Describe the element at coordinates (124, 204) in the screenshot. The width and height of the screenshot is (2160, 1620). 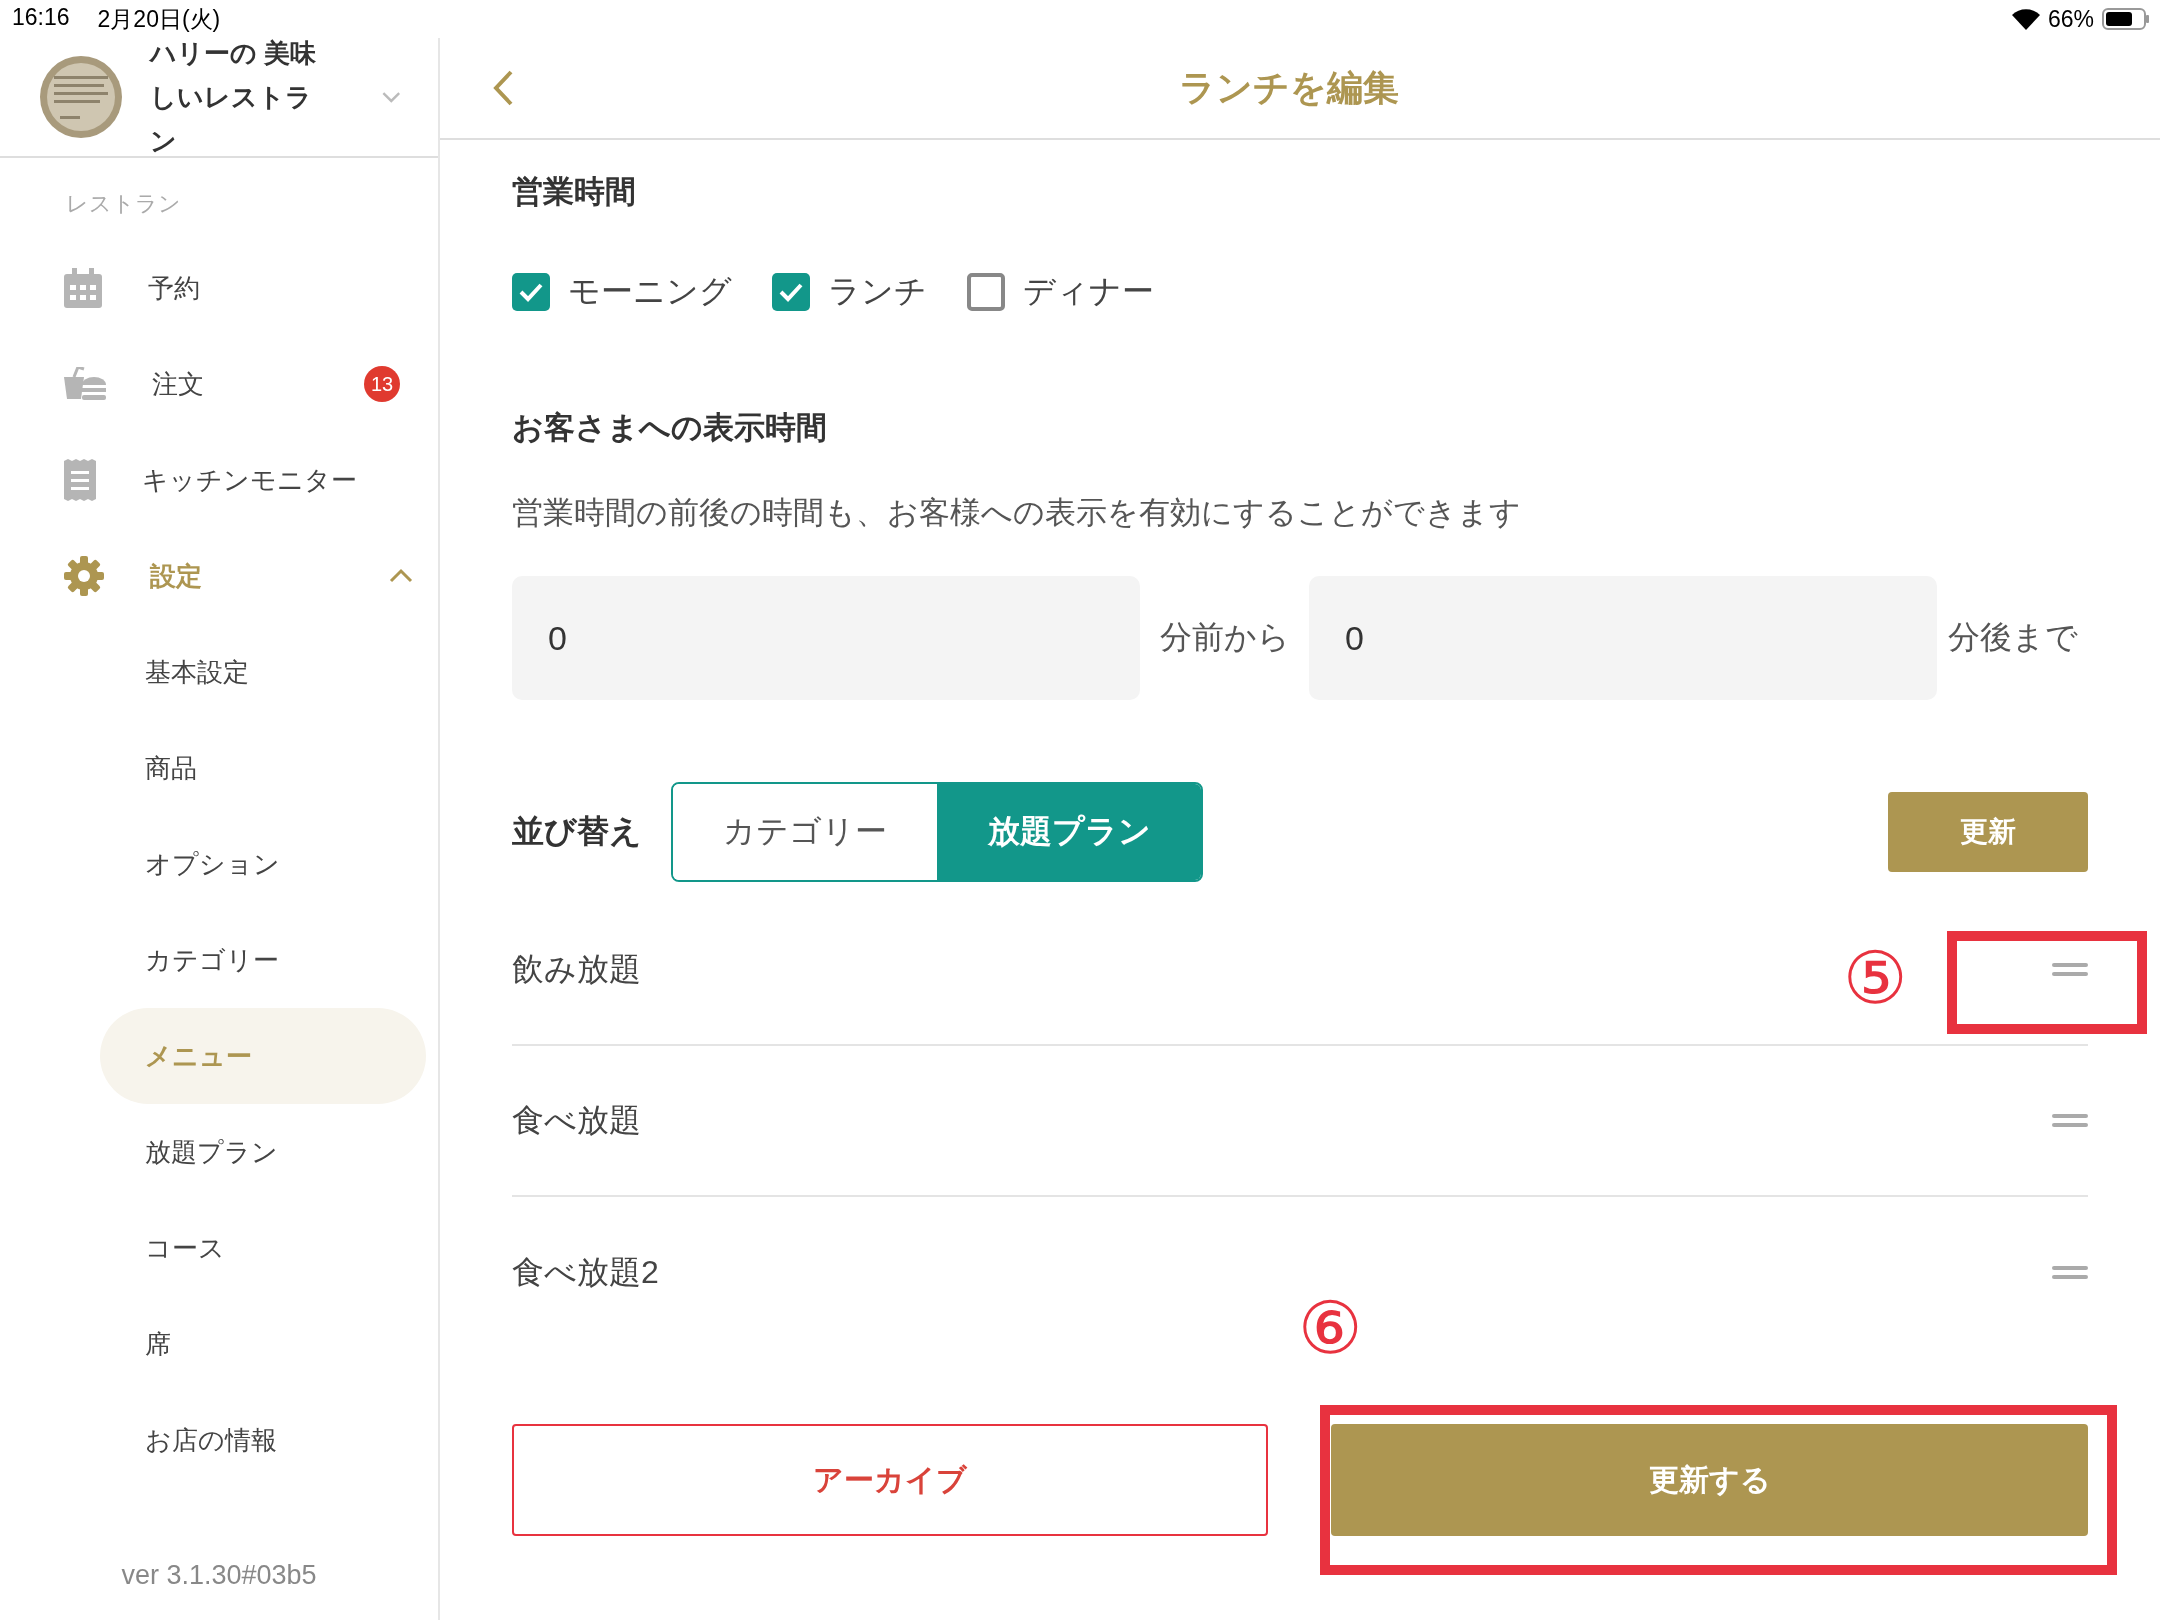
I see `section-label: レストラン` at that location.